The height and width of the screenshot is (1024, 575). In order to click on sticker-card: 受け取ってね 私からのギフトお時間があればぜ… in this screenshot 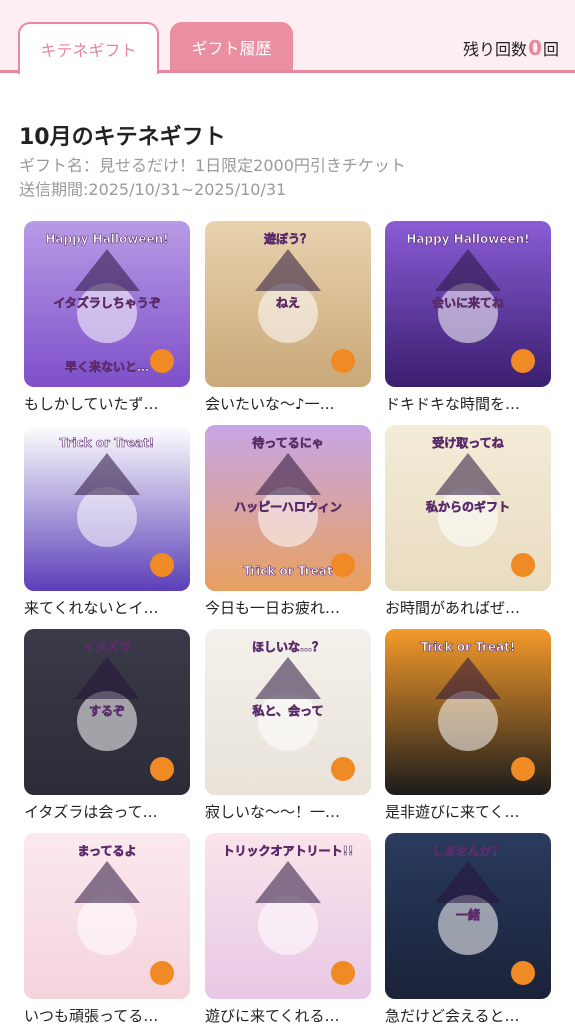, I will do `click(468, 521)`.